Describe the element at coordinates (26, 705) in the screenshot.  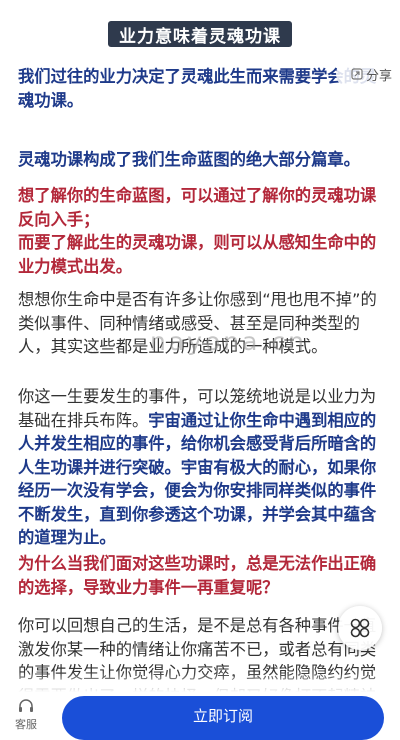
I see `headset-icon` at that location.